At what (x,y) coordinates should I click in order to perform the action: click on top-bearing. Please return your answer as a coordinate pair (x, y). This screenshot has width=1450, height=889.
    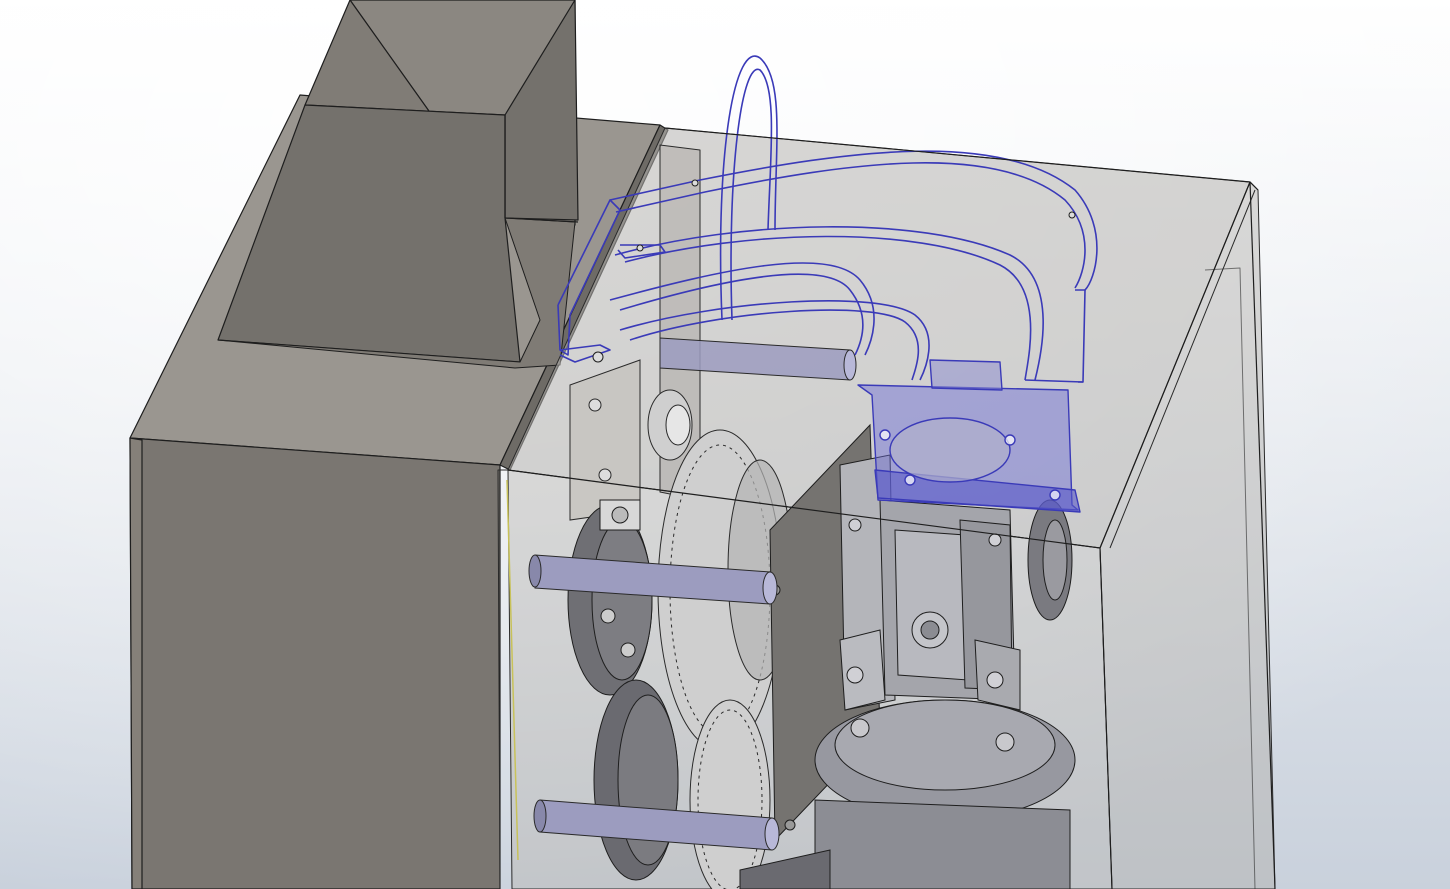
    Looking at the image, I should click on (670, 425).